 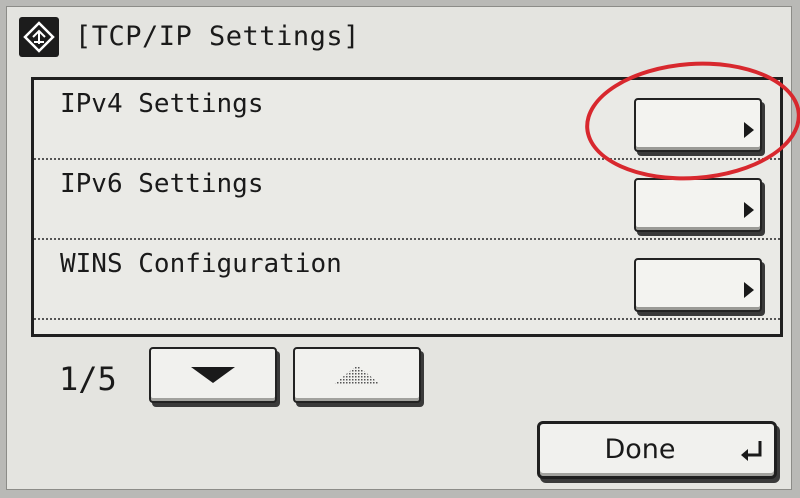 I want to click on list-item-label: IPv4 Settings, so click(x=162, y=104).